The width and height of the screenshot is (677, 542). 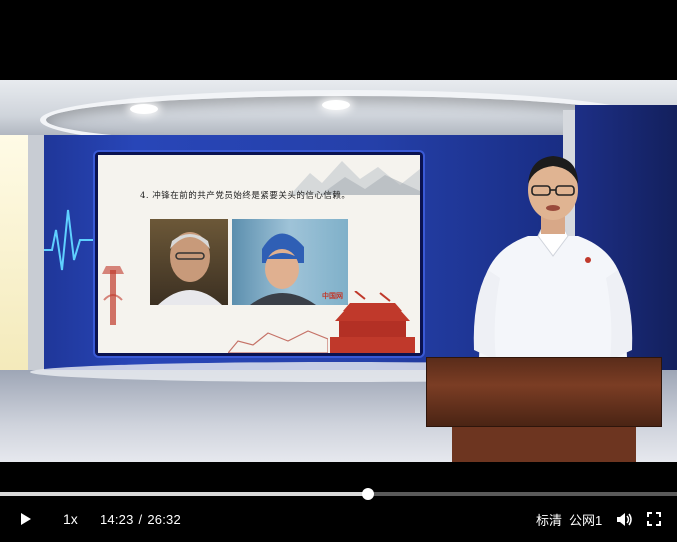 What do you see at coordinates (245, 196) in the screenshot?
I see `slide-caption: 4. 冲锋在前的共产党员始终是紧要关头的信心信赖。` at bounding box center [245, 196].